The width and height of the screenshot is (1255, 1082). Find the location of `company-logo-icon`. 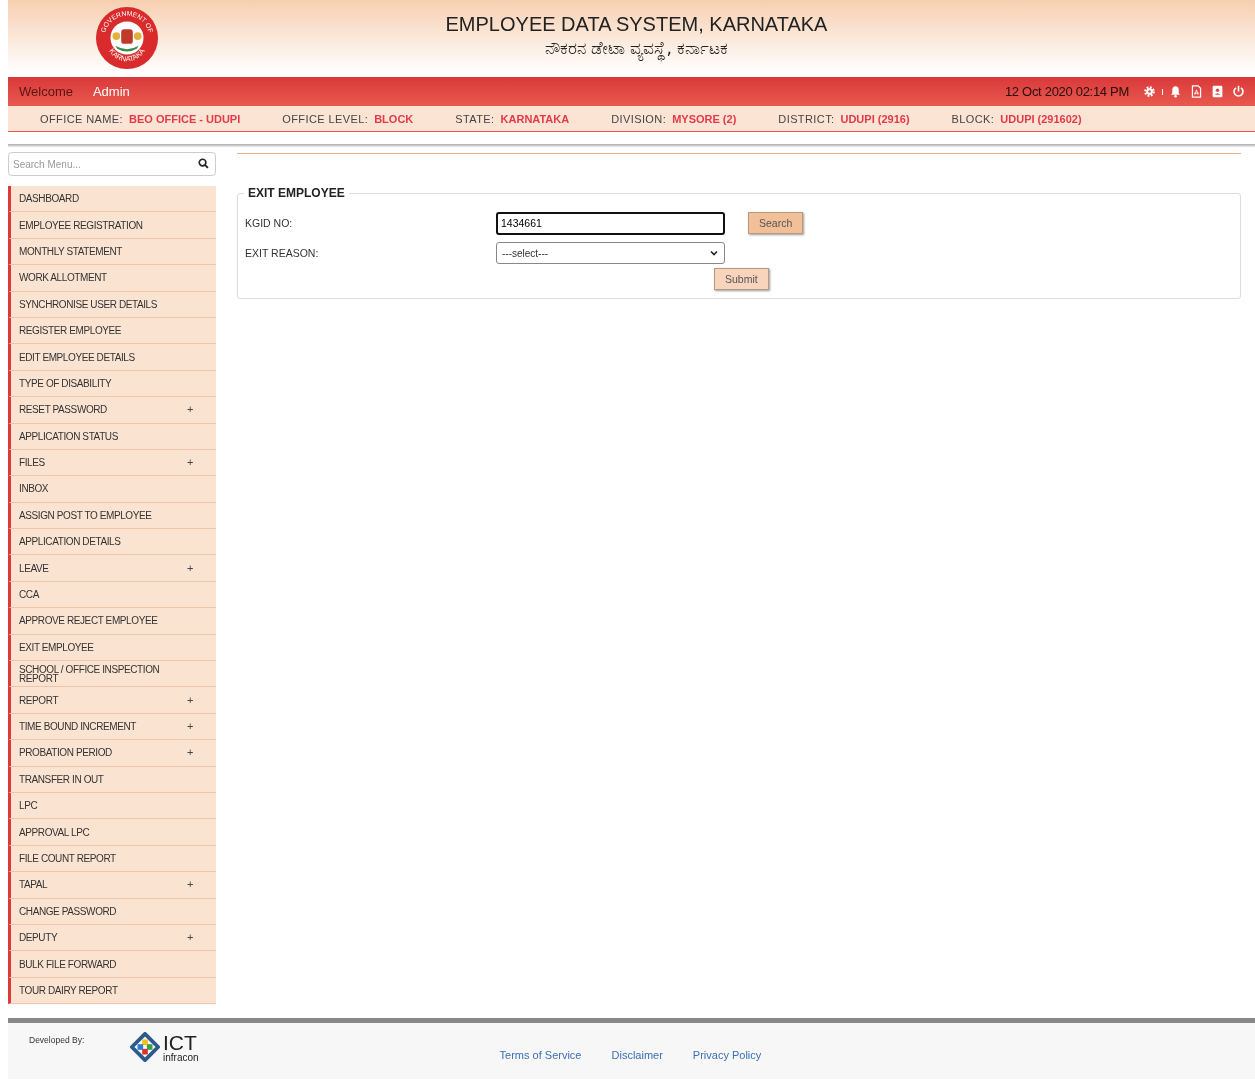

company-logo-icon is located at coordinates (145, 1047).